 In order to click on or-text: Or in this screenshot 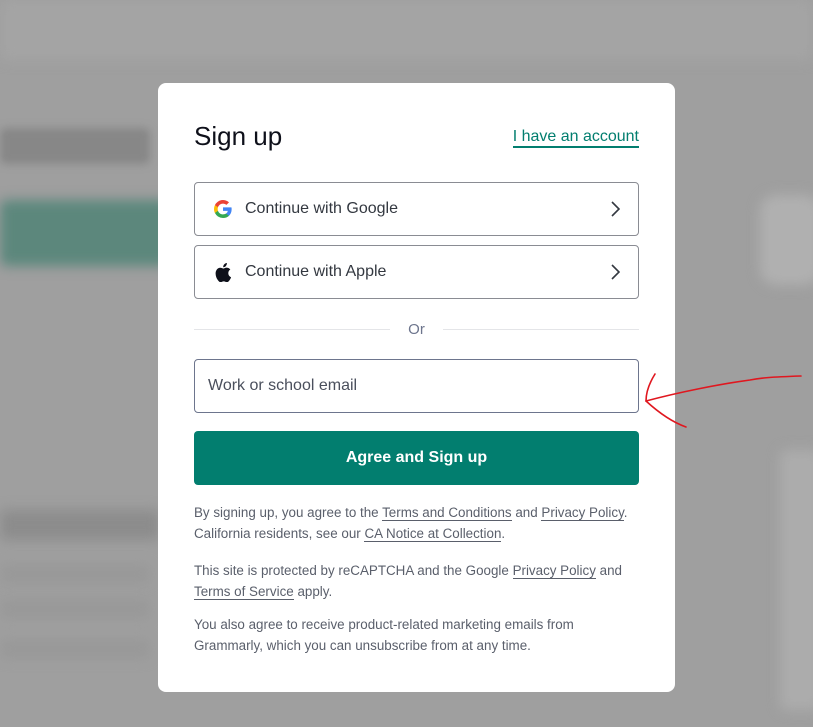, I will do `click(416, 329)`.